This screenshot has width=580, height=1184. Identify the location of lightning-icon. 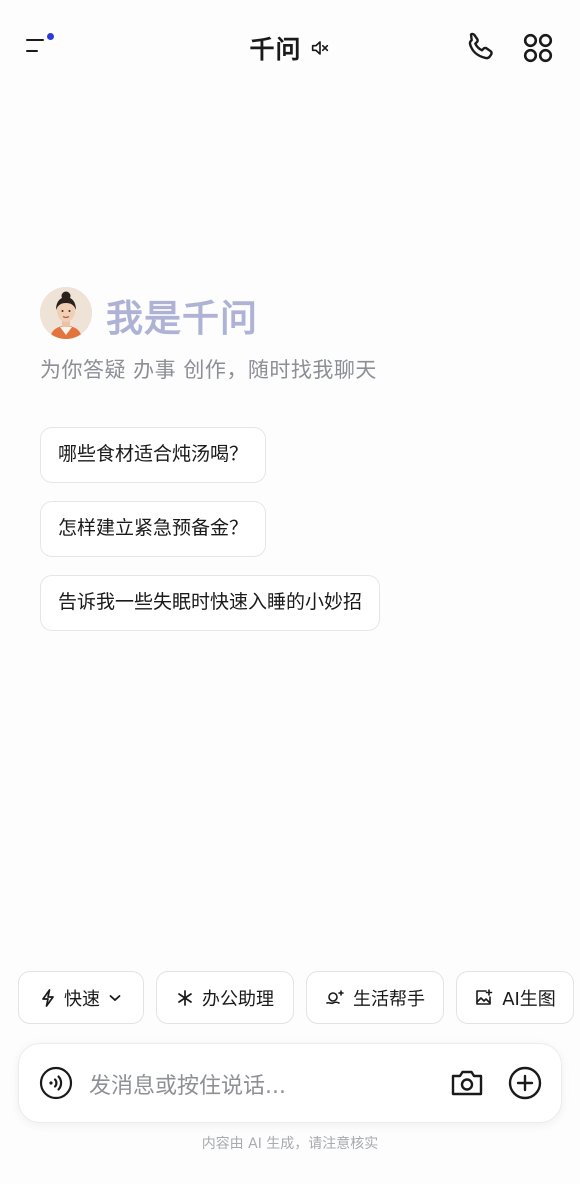
(48, 997).